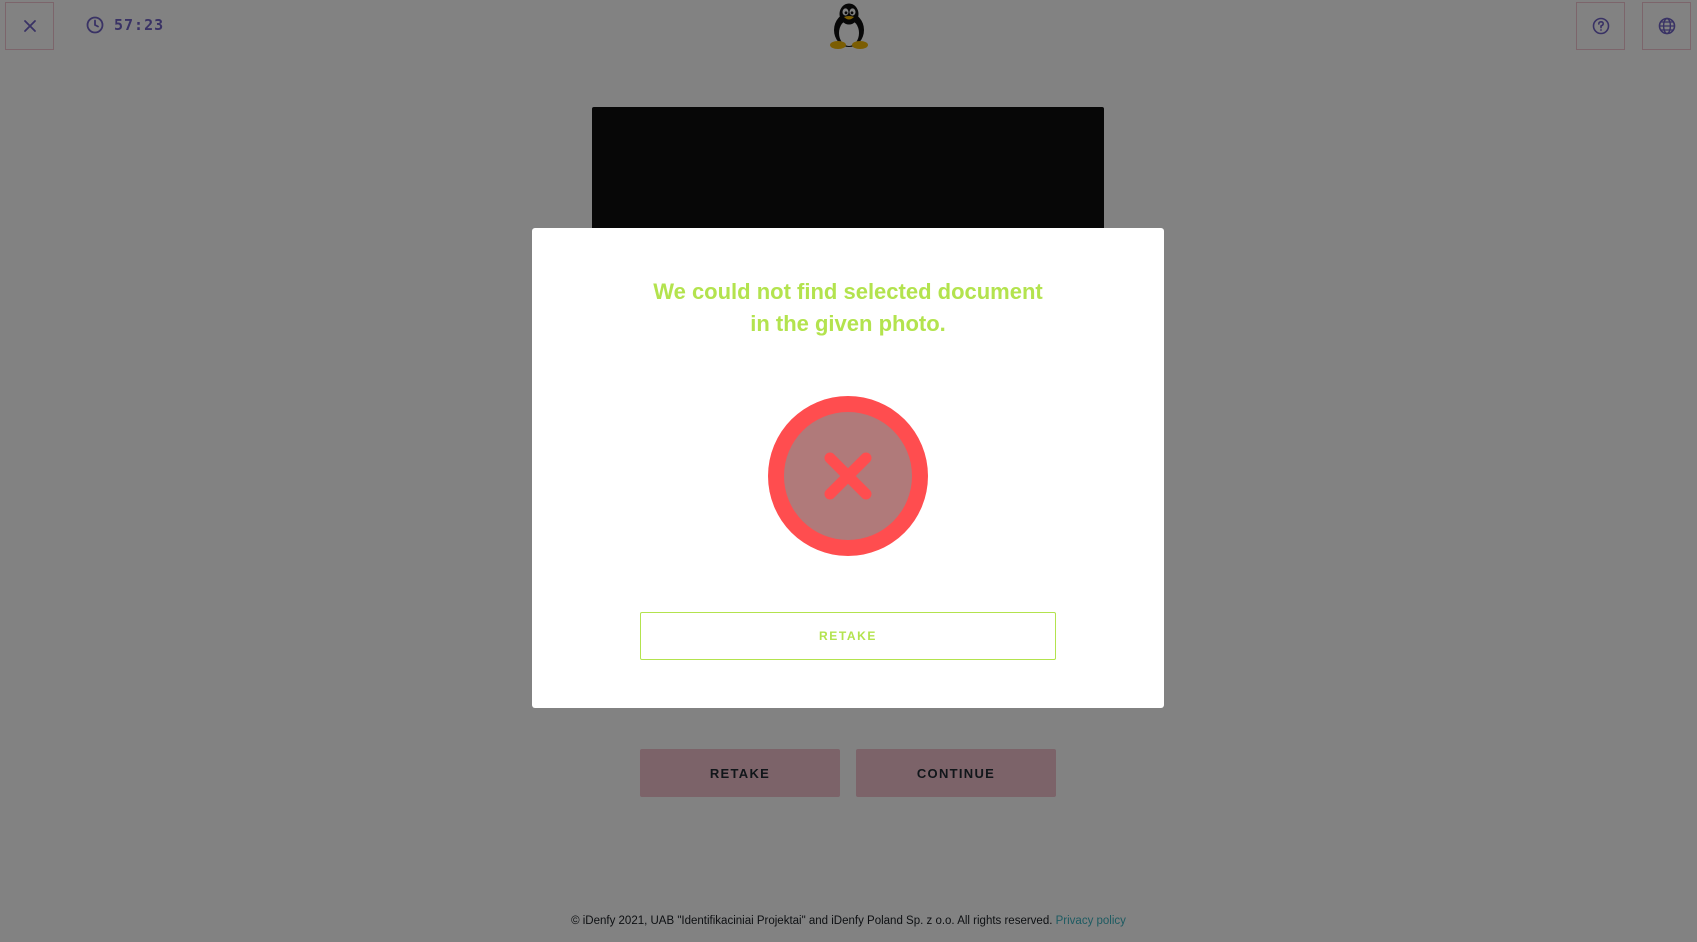  Describe the element at coordinates (848, 291) in the screenshot. I see `dialog-title-line-1: We could not find selected document` at that location.